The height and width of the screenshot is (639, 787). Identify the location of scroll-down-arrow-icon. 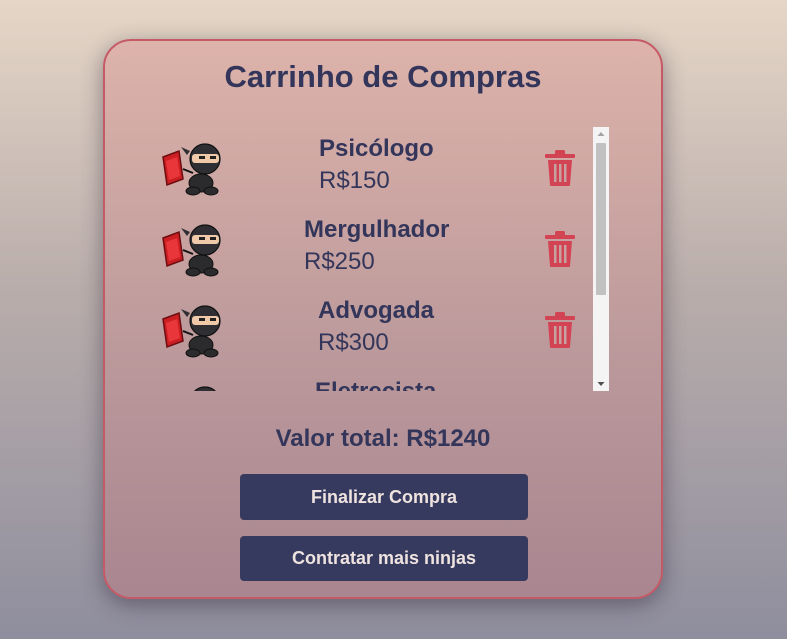
(601, 384).